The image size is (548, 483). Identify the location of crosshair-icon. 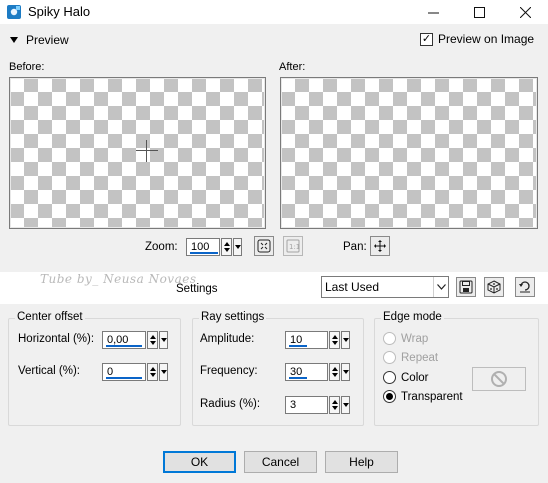
(147, 150).